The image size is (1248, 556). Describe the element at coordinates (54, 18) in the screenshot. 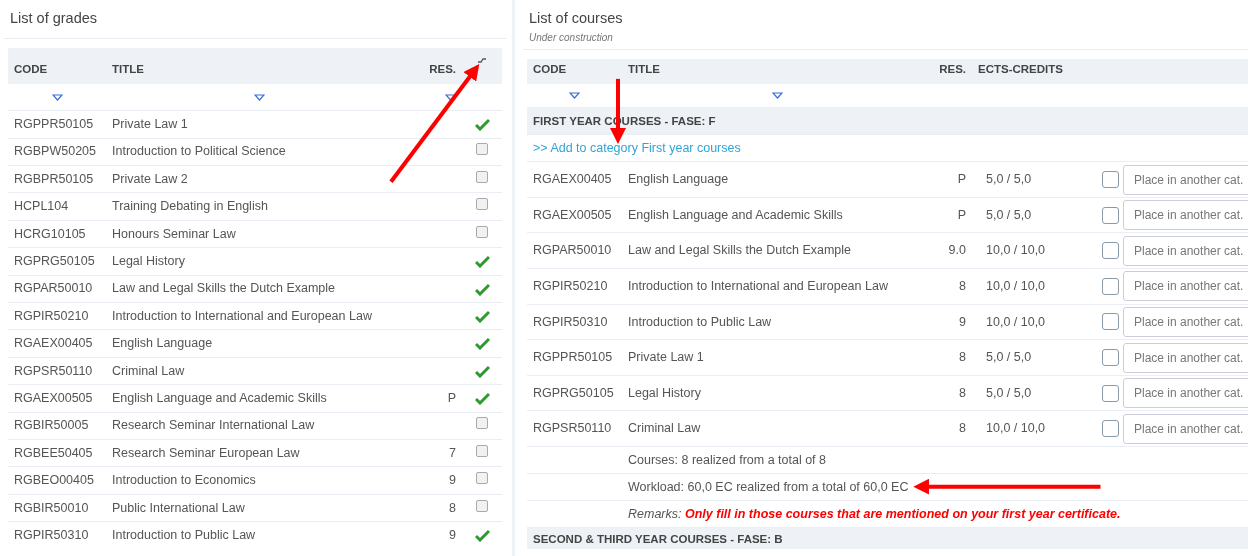

I see `panel-title: List of grades` at that location.